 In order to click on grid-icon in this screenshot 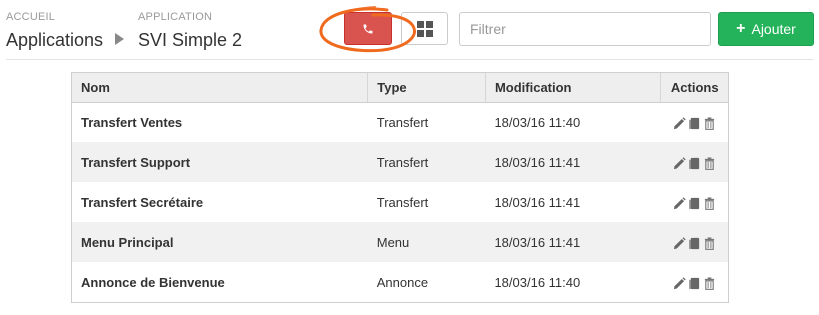, I will do `click(424, 28)`.